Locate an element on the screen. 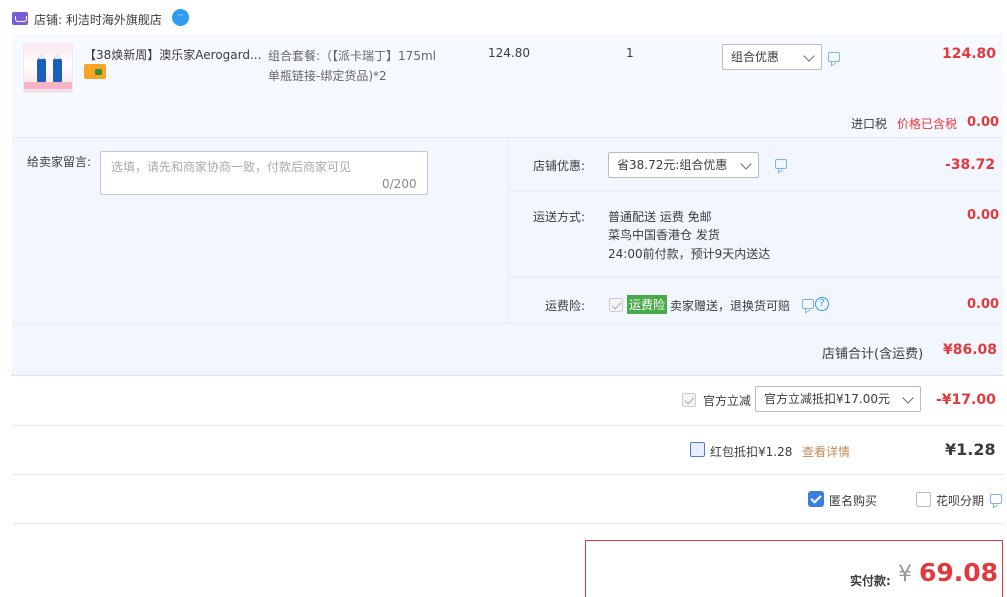  seller-message-label: 给卖家留言: is located at coordinates (59, 162).